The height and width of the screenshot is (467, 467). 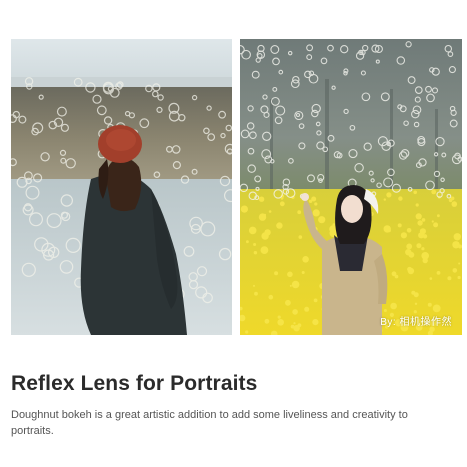 What do you see at coordinates (134, 383) in the screenshot?
I see `section-title: Reflex Lens for Portraits` at bounding box center [134, 383].